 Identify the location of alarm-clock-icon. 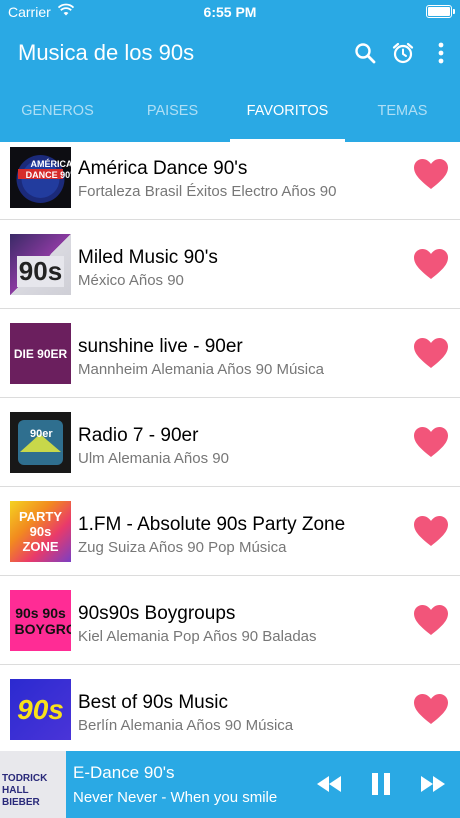
(403, 53).